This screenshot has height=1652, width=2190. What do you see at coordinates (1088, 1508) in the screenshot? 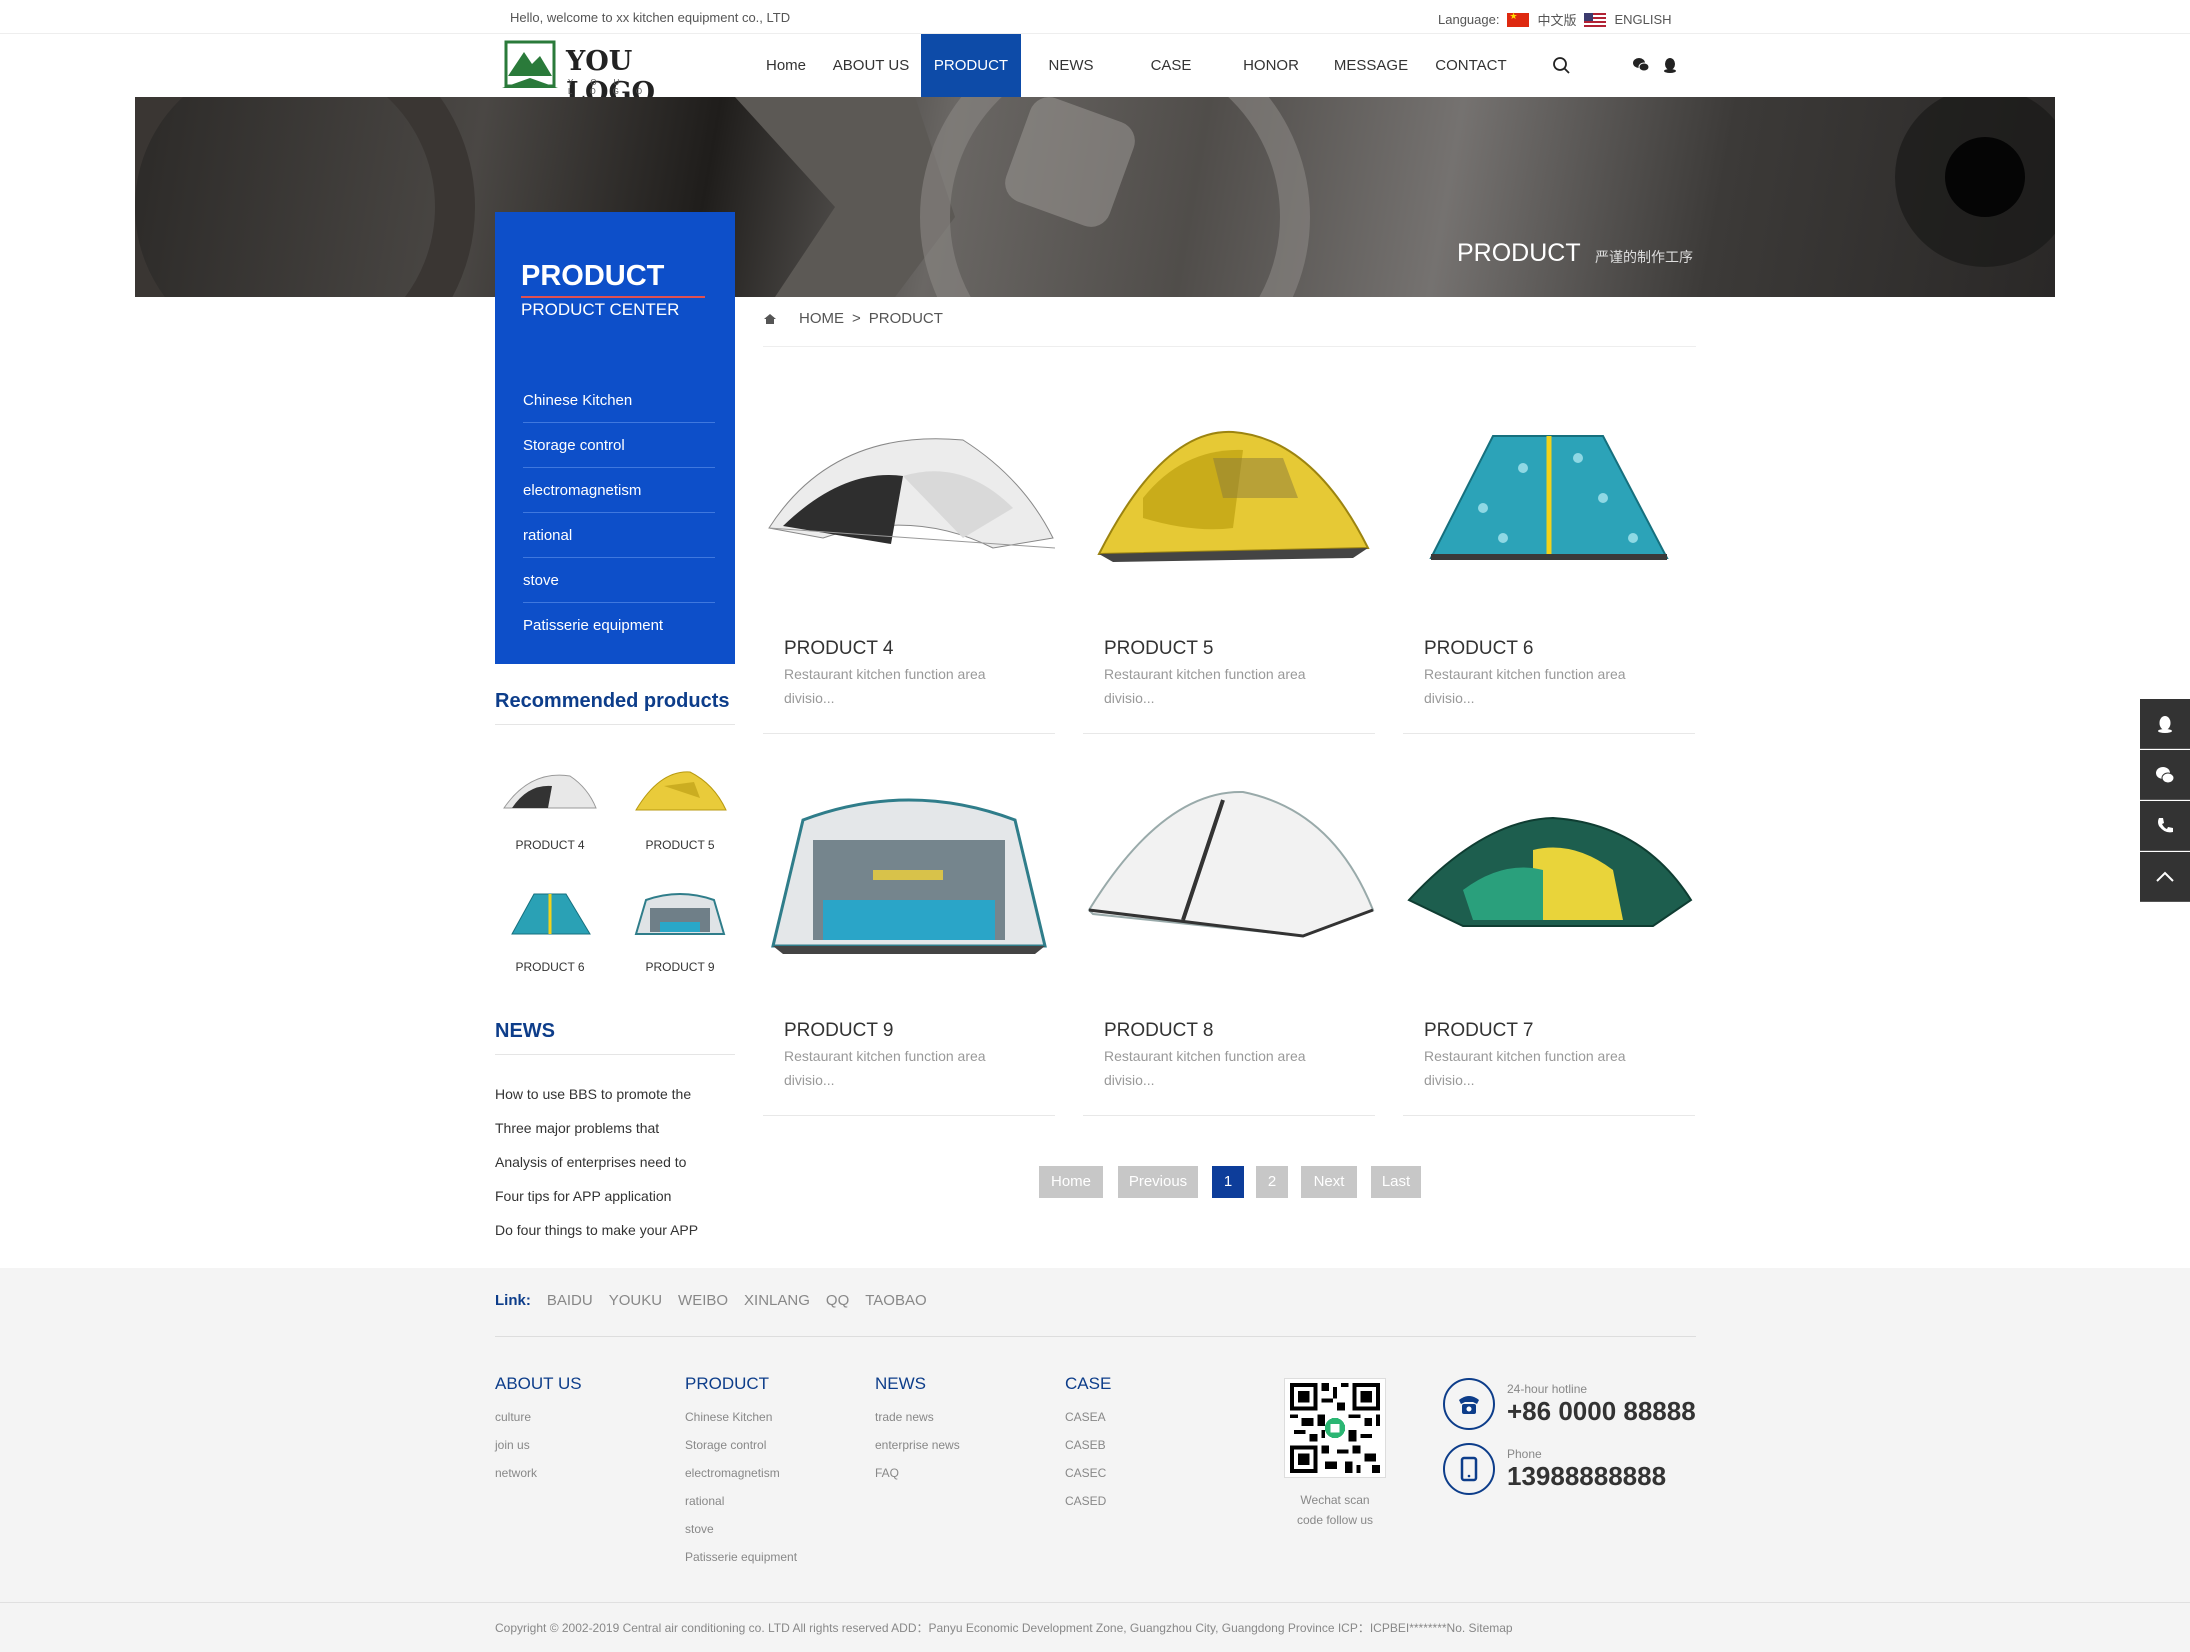
I see `footer-link: CASED` at bounding box center [1088, 1508].